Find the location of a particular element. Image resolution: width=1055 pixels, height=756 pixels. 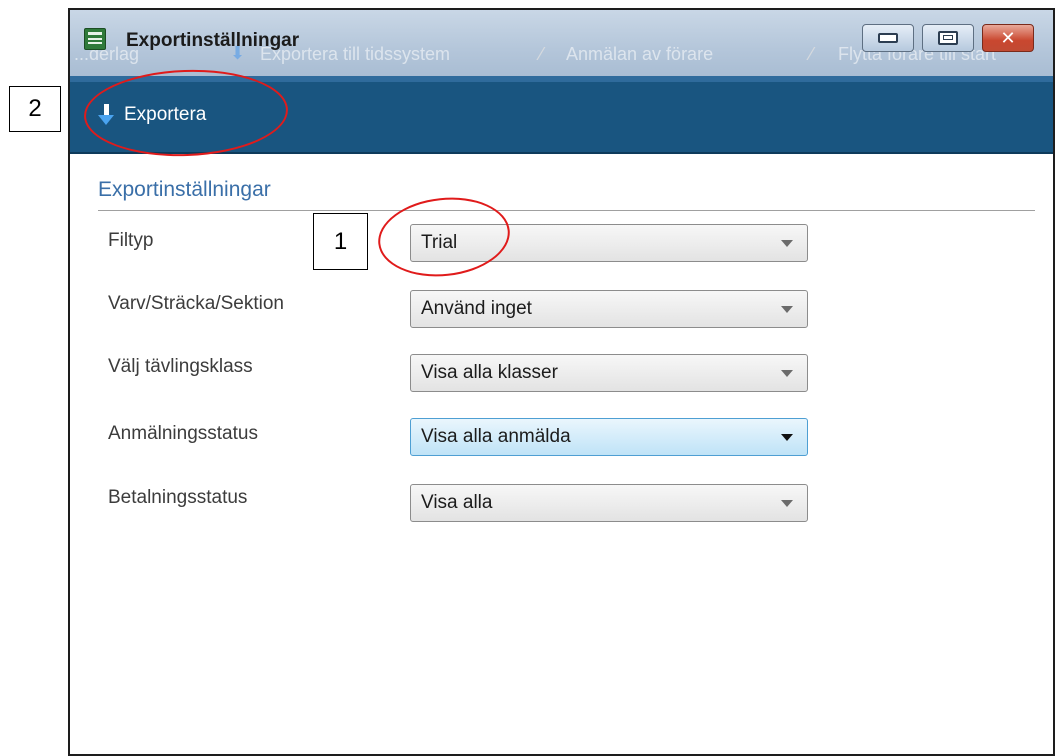

maximize-icon is located at coordinates (948, 38).